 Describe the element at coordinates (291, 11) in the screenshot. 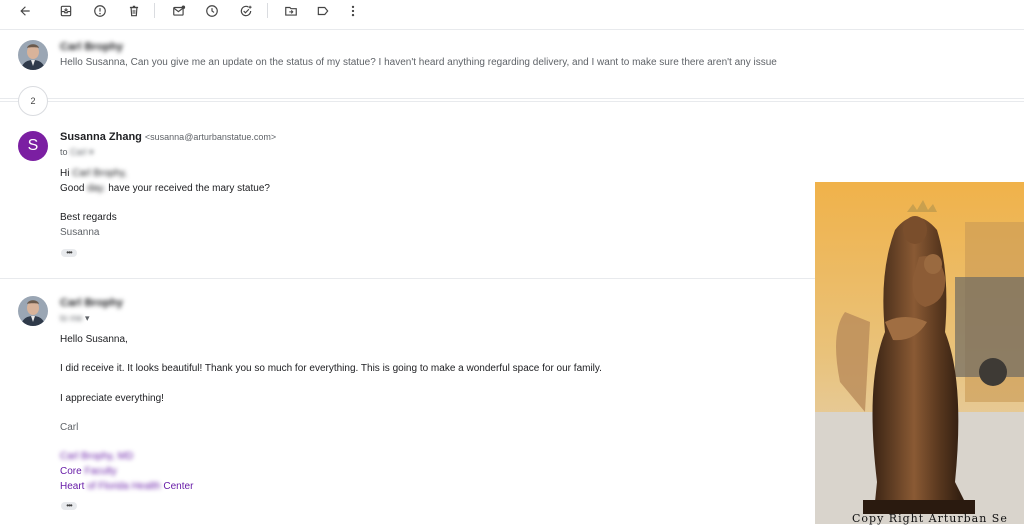

I see `move-to-icon` at that location.